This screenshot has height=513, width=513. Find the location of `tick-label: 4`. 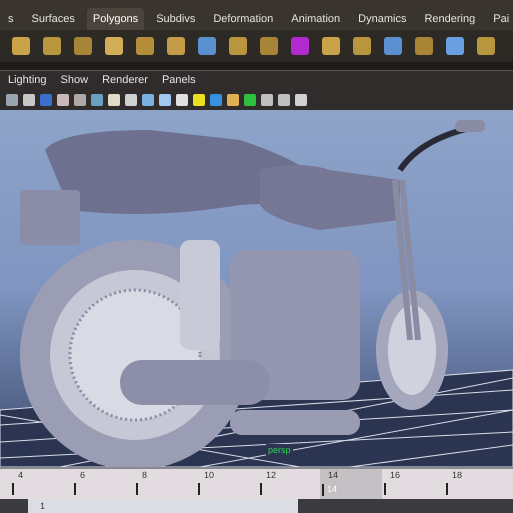

tick-label: 4 is located at coordinates (20, 475).